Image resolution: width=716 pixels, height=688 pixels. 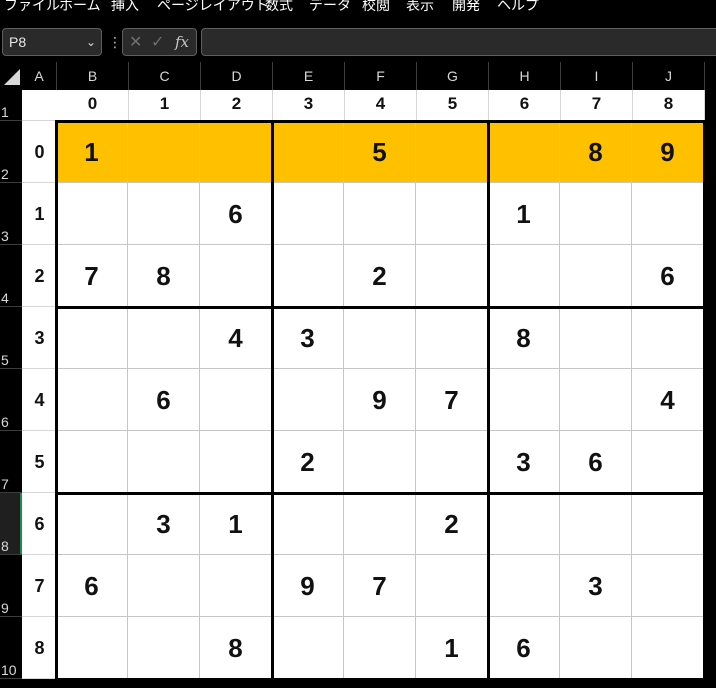 What do you see at coordinates (11, 586) in the screenshot?
I see `row-header-9: 9` at bounding box center [11, 586].